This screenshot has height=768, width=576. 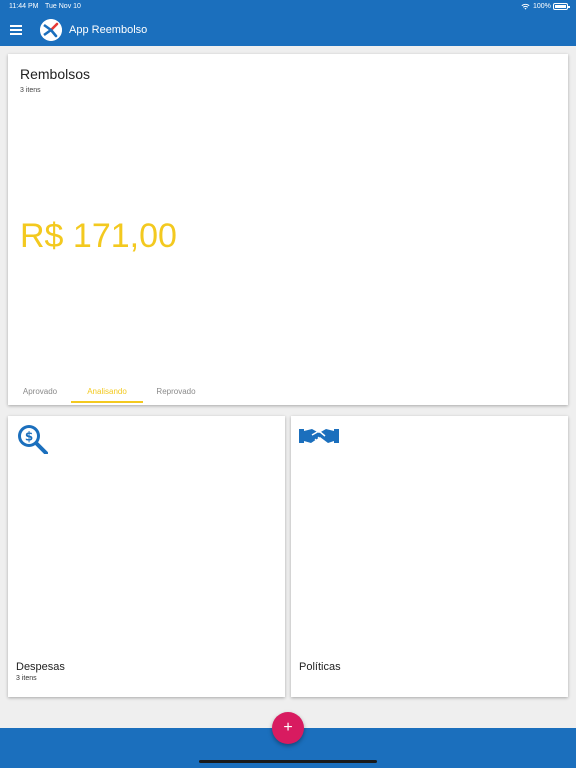 I want to click on wifi-icon, so click(x=525, y=6).